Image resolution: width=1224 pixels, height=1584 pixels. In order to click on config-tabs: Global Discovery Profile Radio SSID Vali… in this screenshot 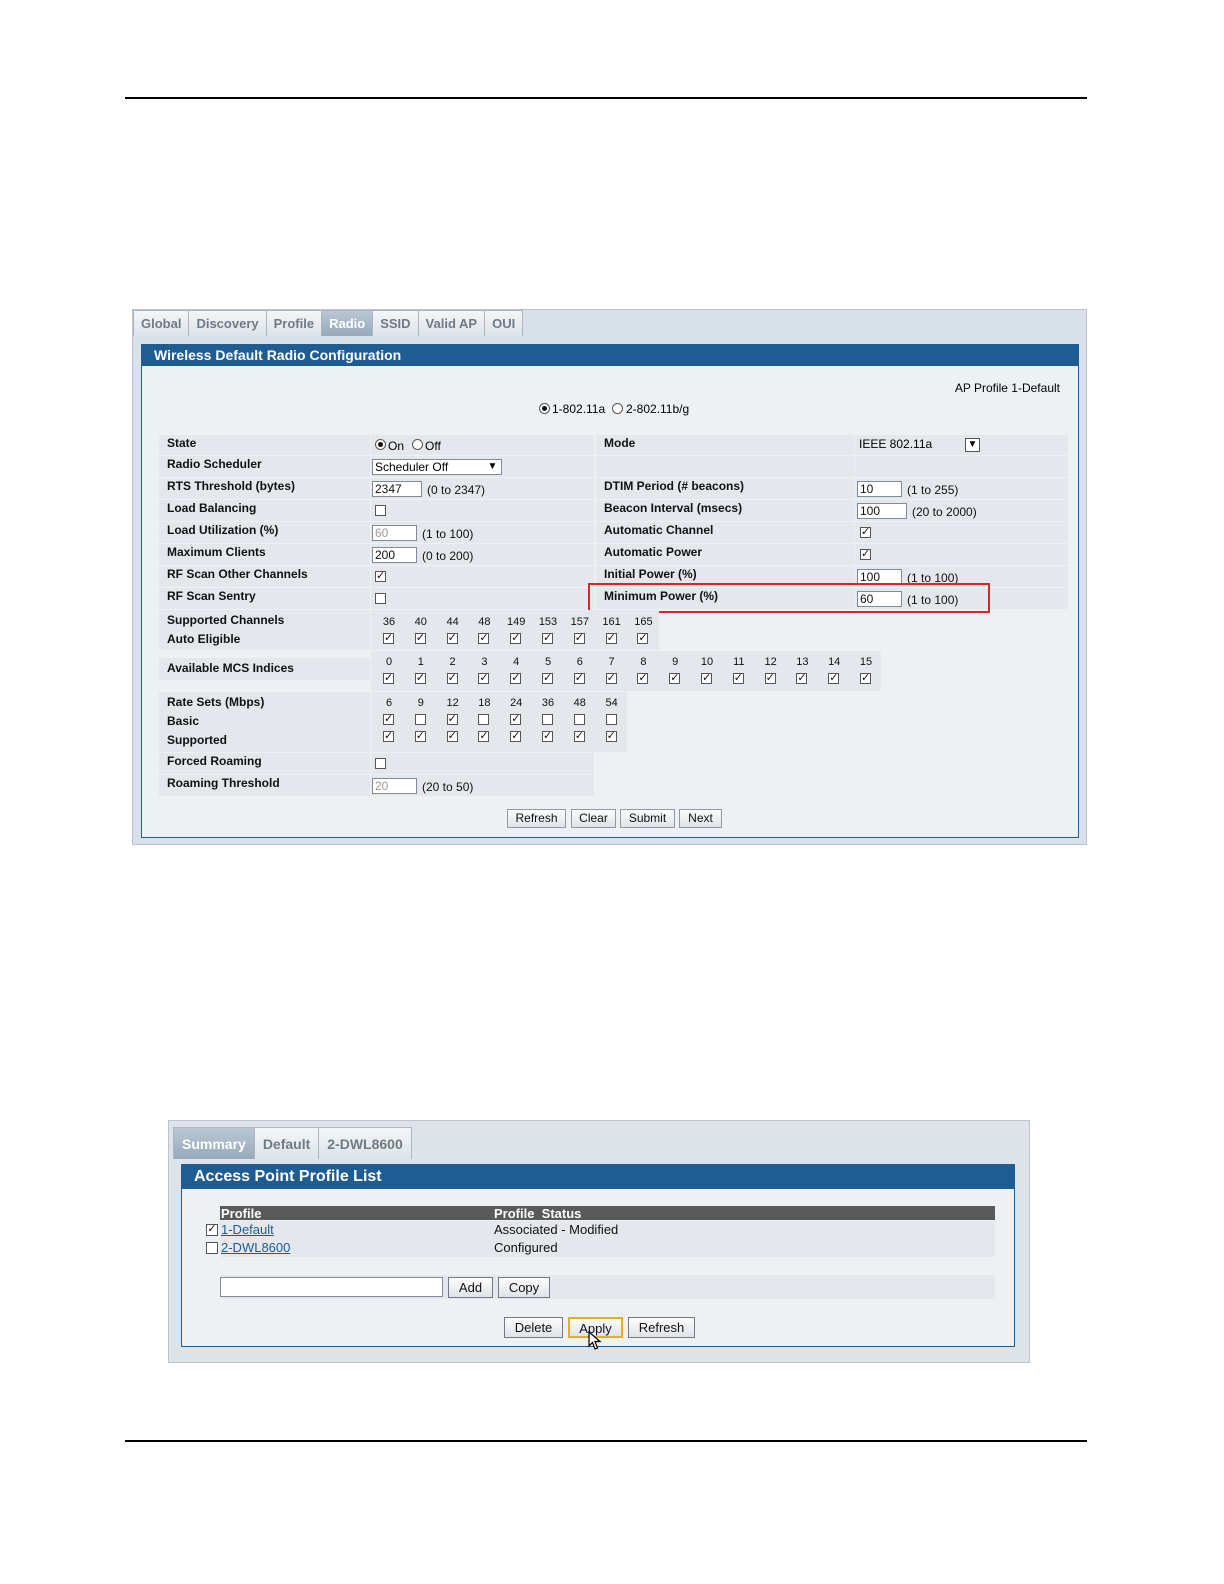, I will do `click(328, 323)`.